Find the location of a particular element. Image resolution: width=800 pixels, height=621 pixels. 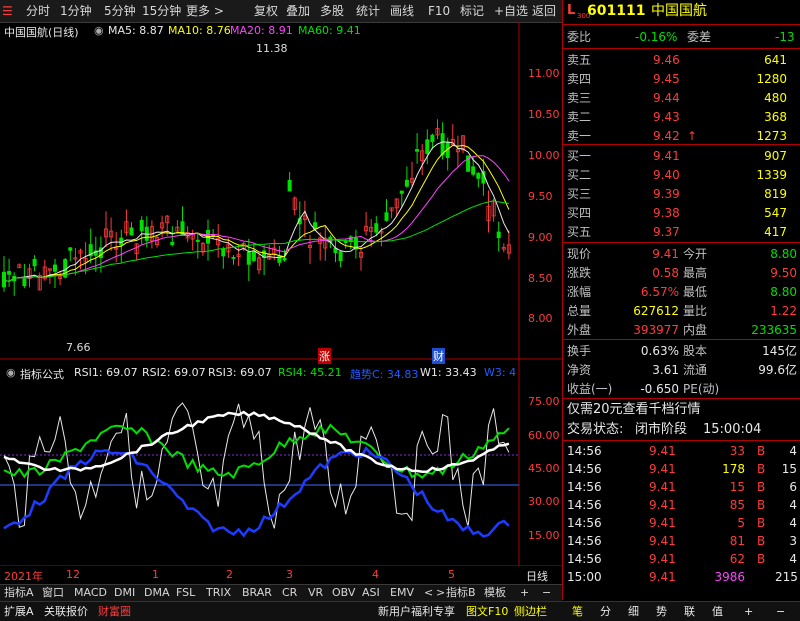

related-quotes-button: 关联报价 is located at coordinates (66, 611).